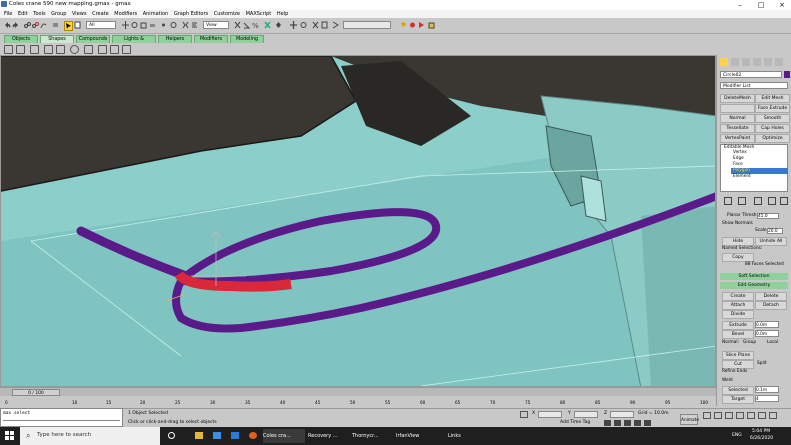 The image size is (791, 445). What do you see at coordinates (15, 25) in the screenshot?
I see `redo-icon` at bounding box center [15, 25].